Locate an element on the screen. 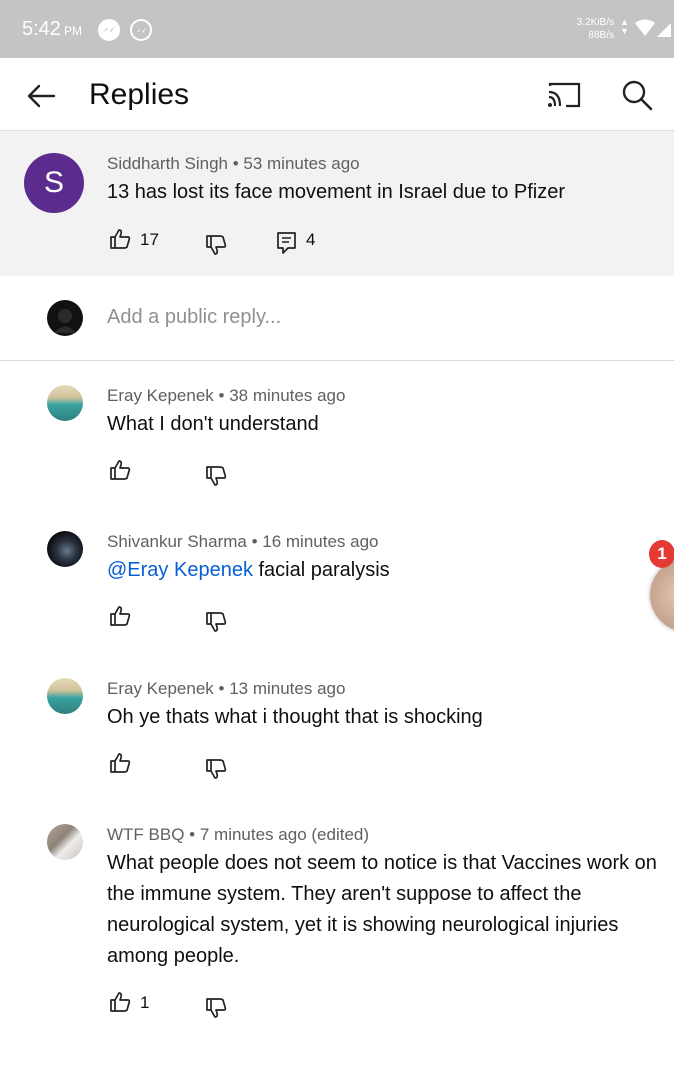  comment-meta: Siddharth Singh • 53 minutes ago is located at coordinates (233, 163).